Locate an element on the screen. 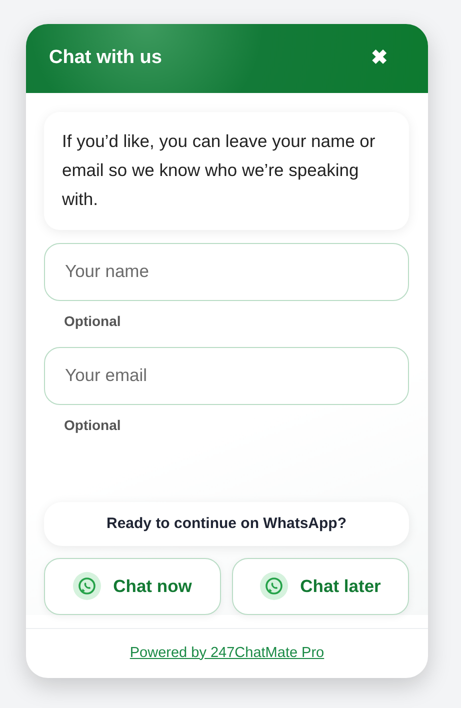 This screenshot has width=461, height=708. text-field: Your name is located at coordinates (226, 271).